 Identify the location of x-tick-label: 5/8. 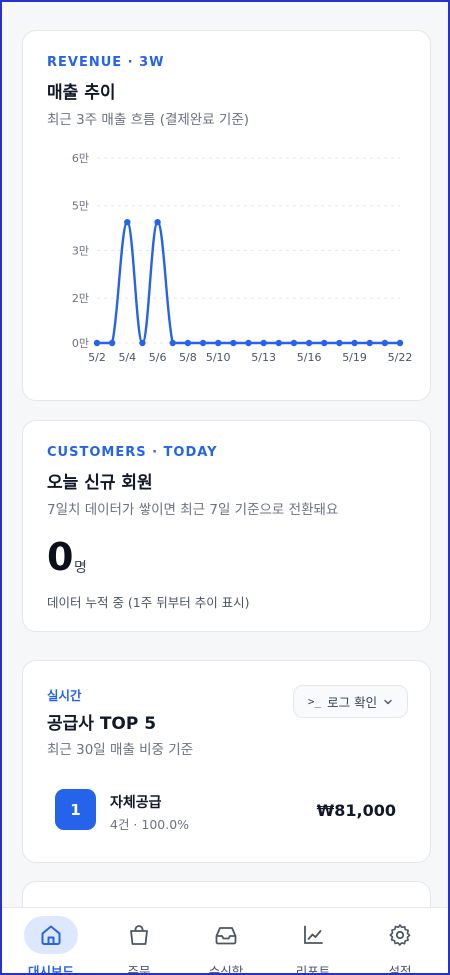
(188, 357).